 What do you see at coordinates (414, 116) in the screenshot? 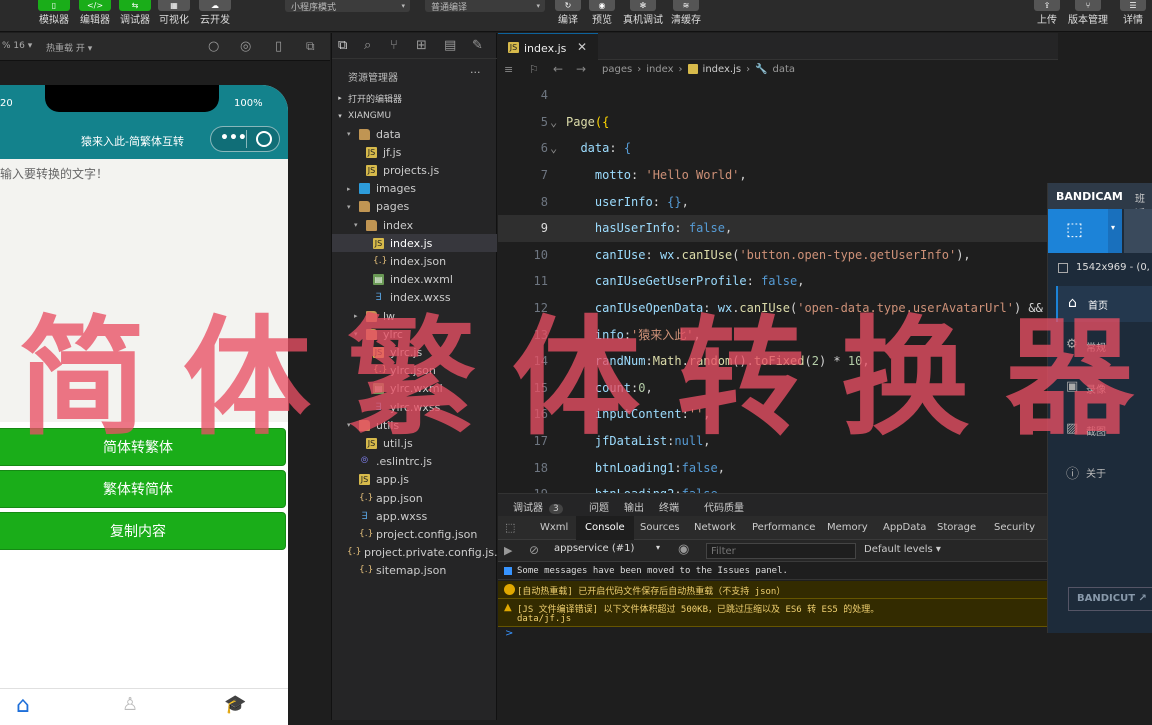
I see `project-section: ▾ XIANGMU` at bounding box center [414, 116].